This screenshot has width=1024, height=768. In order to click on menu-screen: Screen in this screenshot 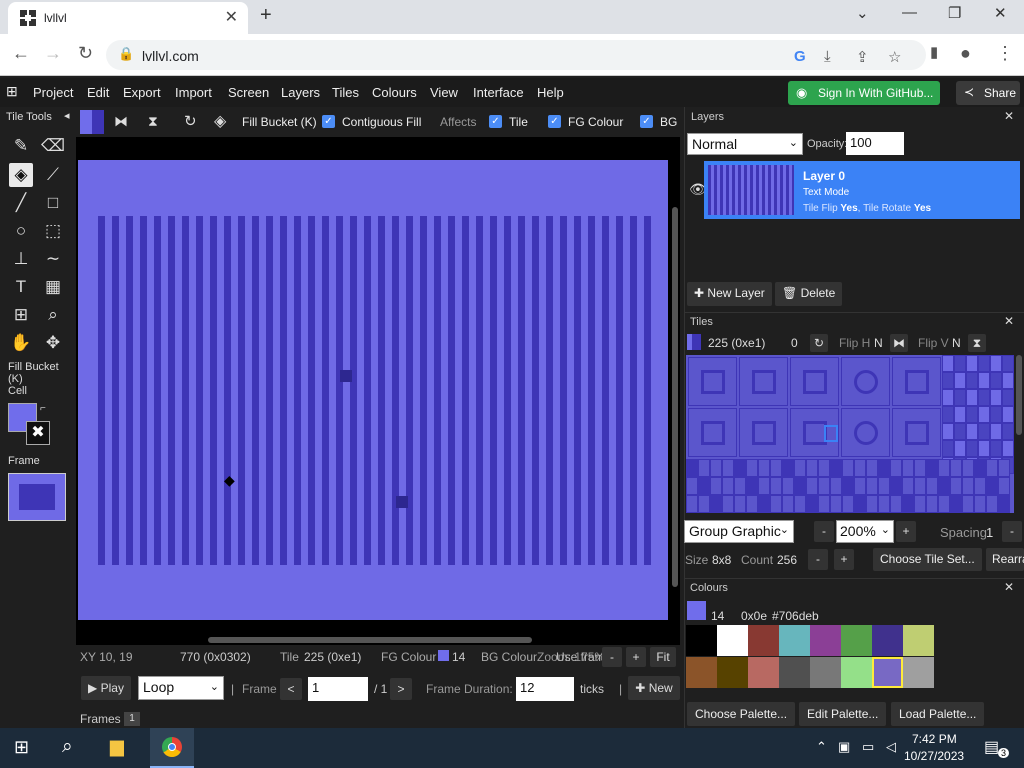, I will do `click(248, 92)`.